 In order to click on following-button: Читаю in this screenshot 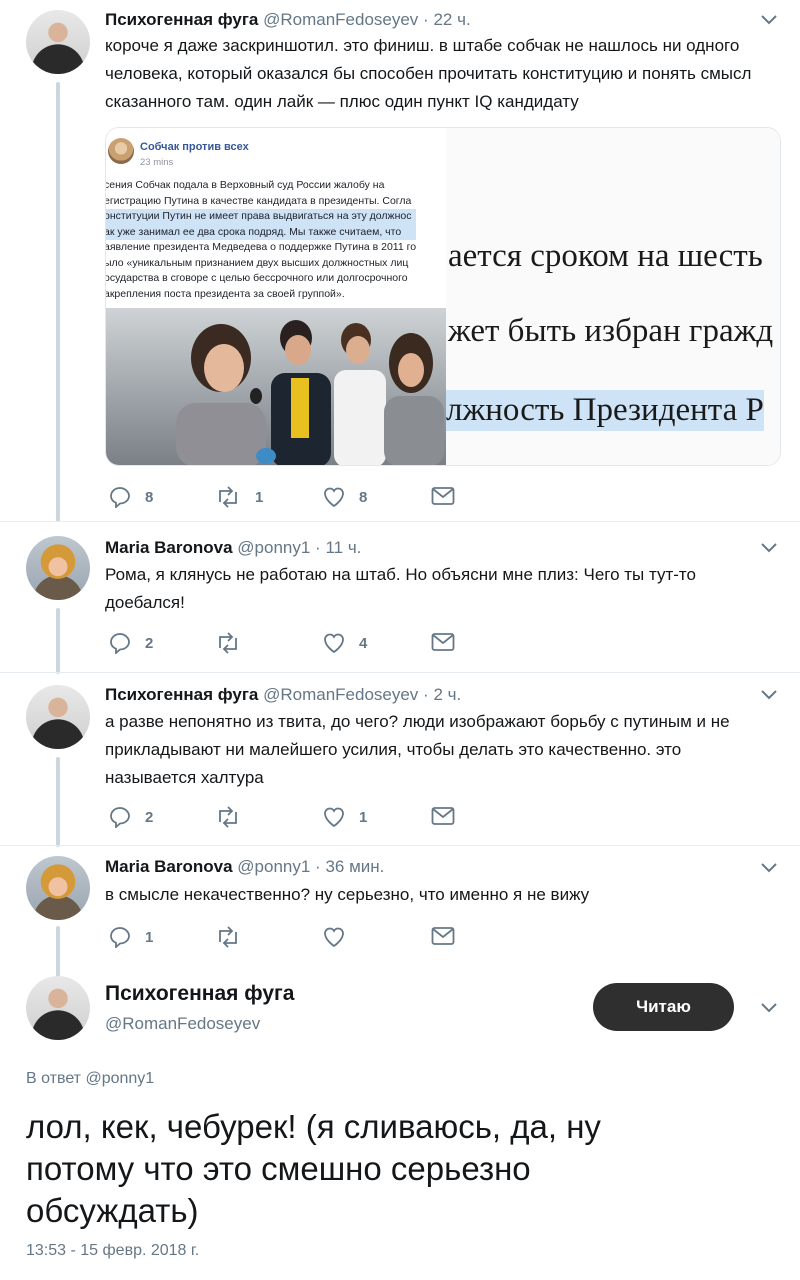, I will do `click(663, 1007)`.